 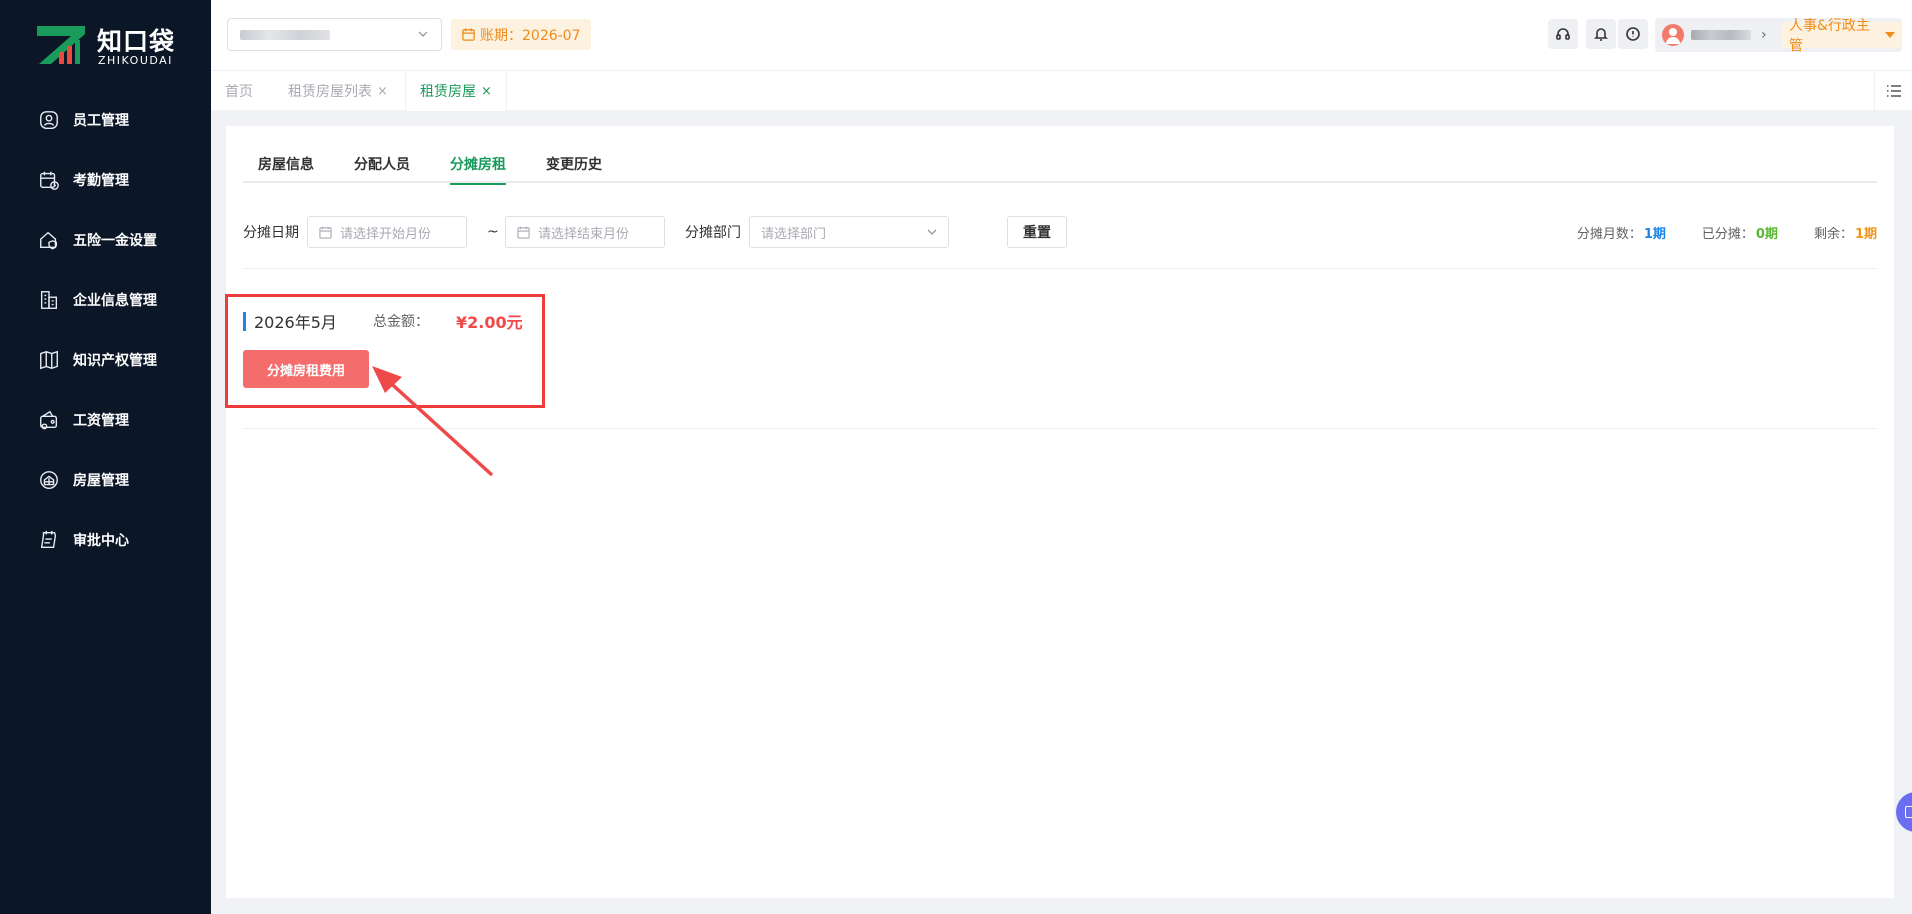 I want to click on alert-circle-icon, so click(x=1633, y=34).